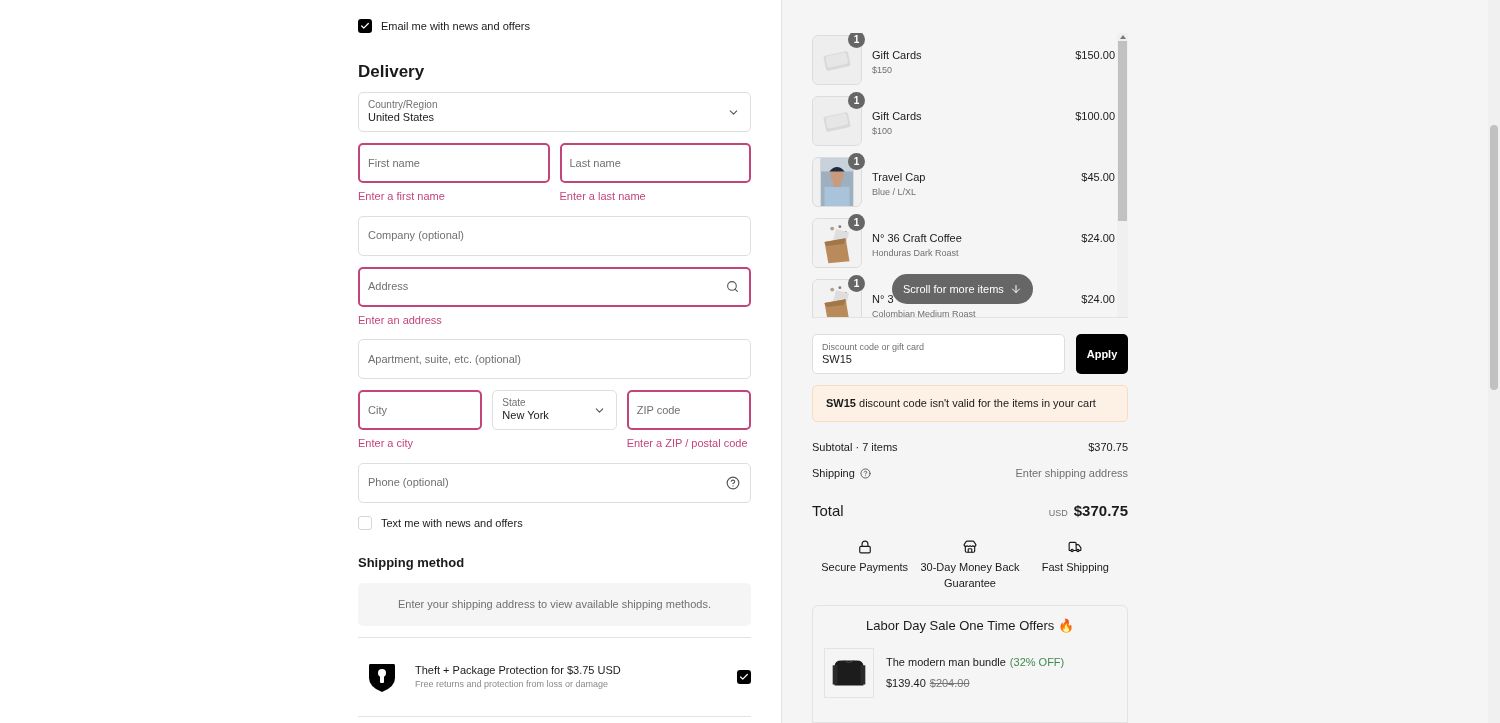 The image size is (1500, 723). I want to click on shipping-label: Shipping, so click(833, 474).